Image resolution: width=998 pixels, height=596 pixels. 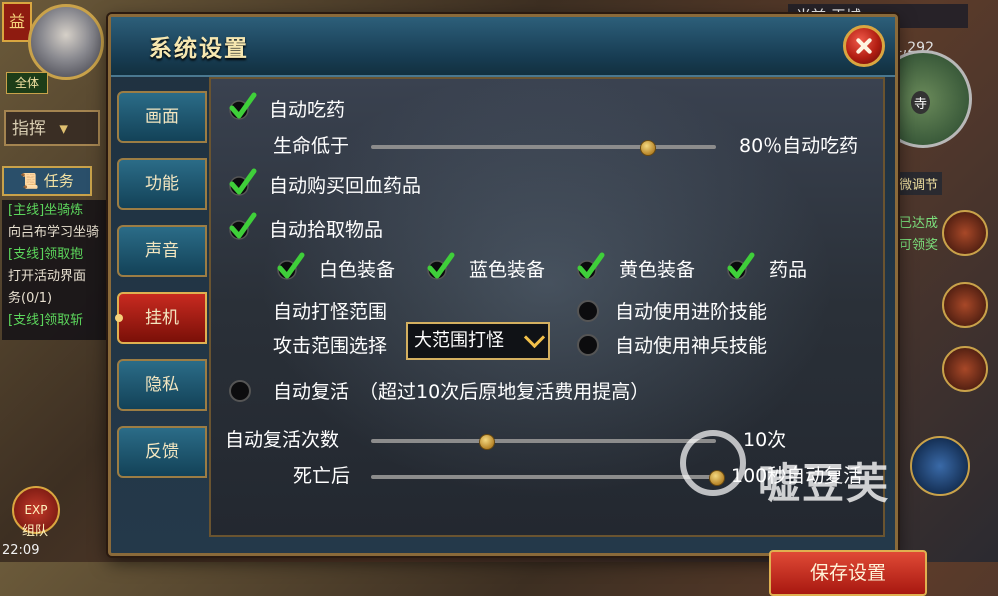 I want to click on revive-count-slider, so click(x=543, y=442).